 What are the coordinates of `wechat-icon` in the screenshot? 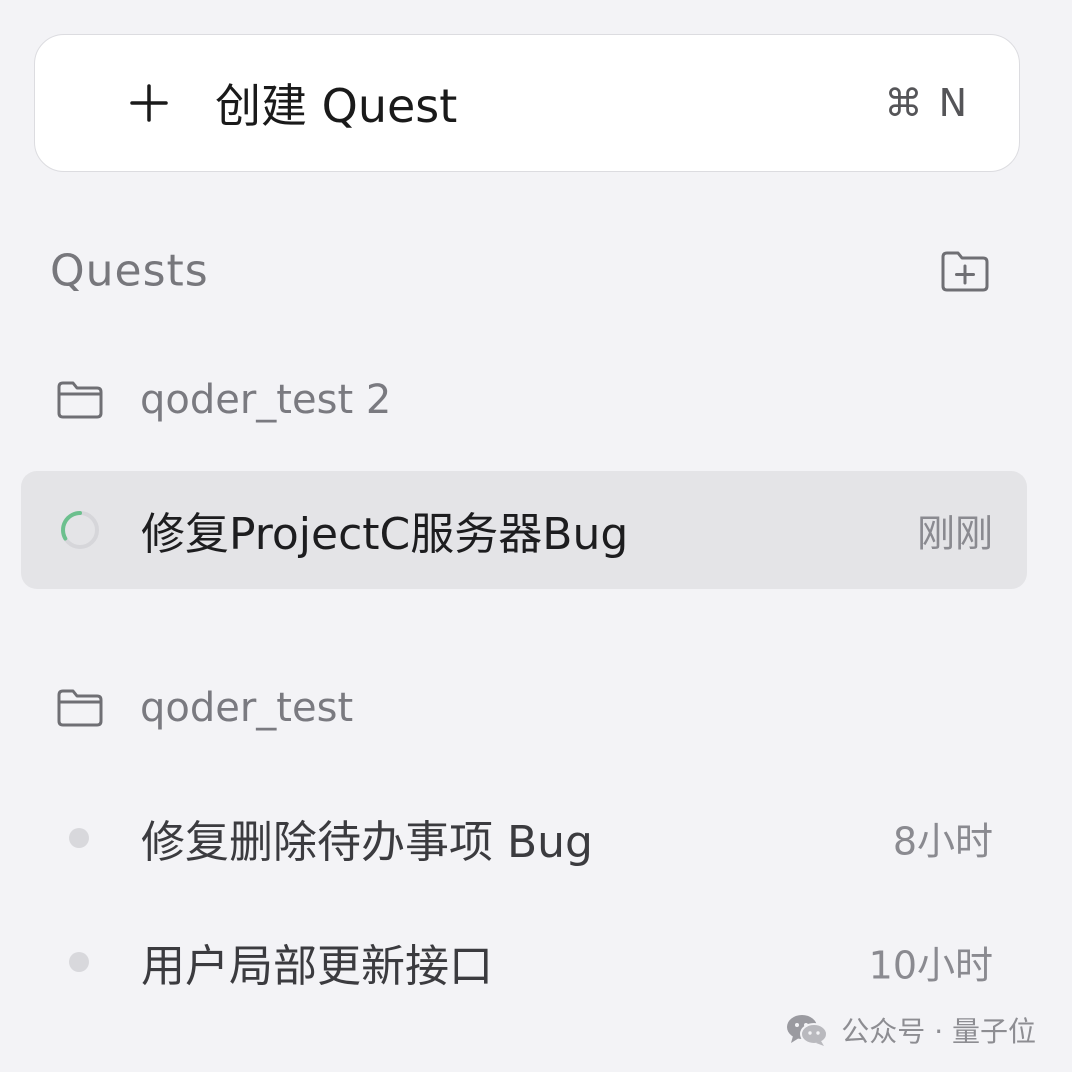 It's located at (808, 1030).